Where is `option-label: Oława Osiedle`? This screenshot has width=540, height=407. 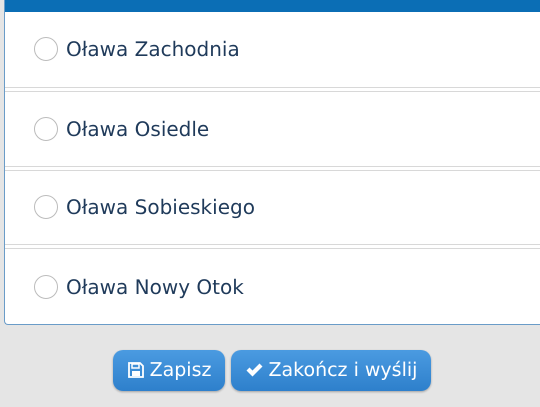
option-label: Oława Osiedle is located at coordinates (138, 128).